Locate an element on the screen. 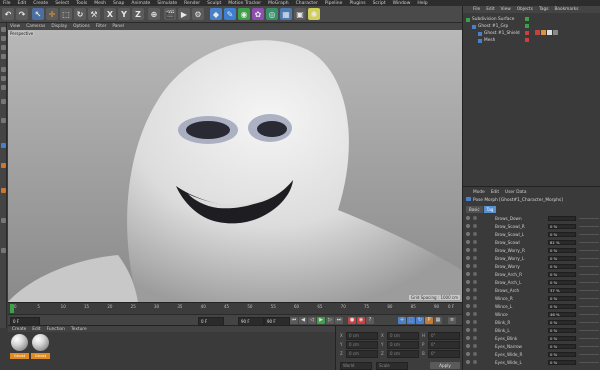 The height and width of the screenshot is (370, 600). morph-value-field: 81 % is located at coordinates (562, 242).